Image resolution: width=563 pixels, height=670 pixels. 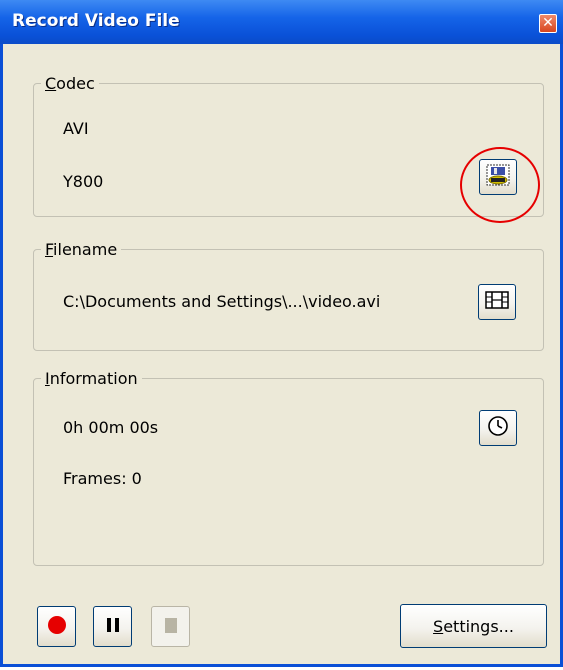 I want to click on window-title: Record Video File, so click(x=96, y=21).